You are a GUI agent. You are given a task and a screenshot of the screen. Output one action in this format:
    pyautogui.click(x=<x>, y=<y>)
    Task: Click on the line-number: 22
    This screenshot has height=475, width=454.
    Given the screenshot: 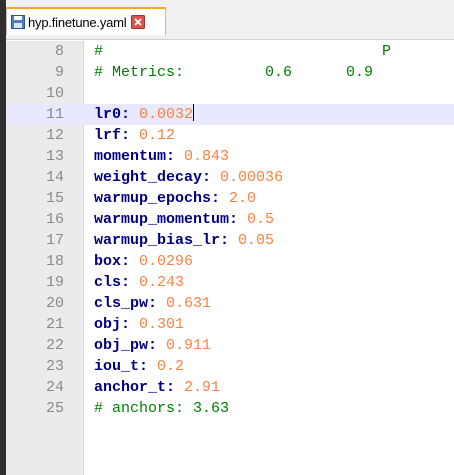 What is the action you would take?
    pyautogui.click(x=54, y=345)
    